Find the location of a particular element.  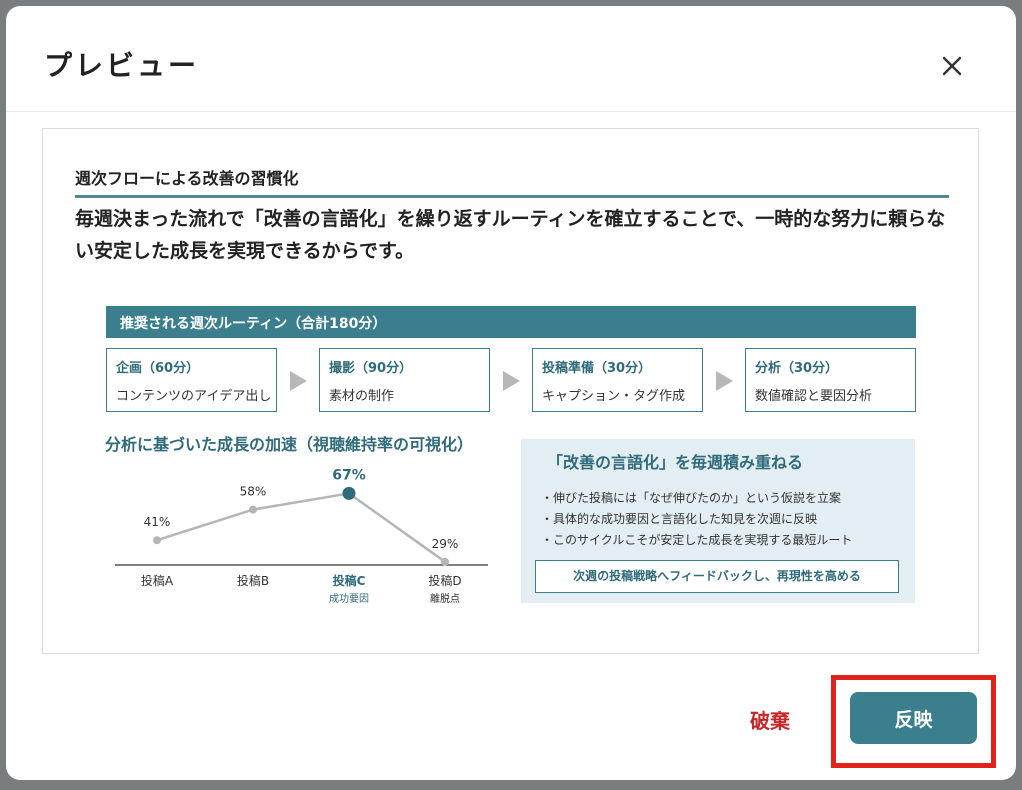

list-item: 具体的な成功要因と言語化した知見を次週に反映 is located at coordinates (696, 519).